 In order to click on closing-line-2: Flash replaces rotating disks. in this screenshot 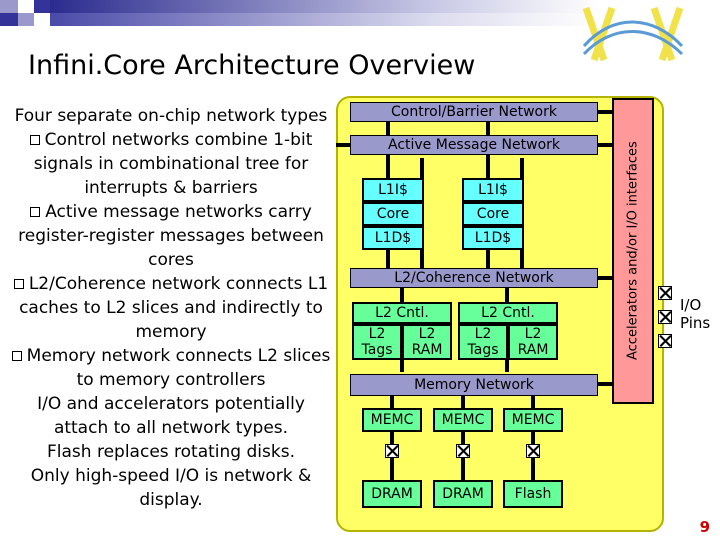, I will do `click(171, 452)`.